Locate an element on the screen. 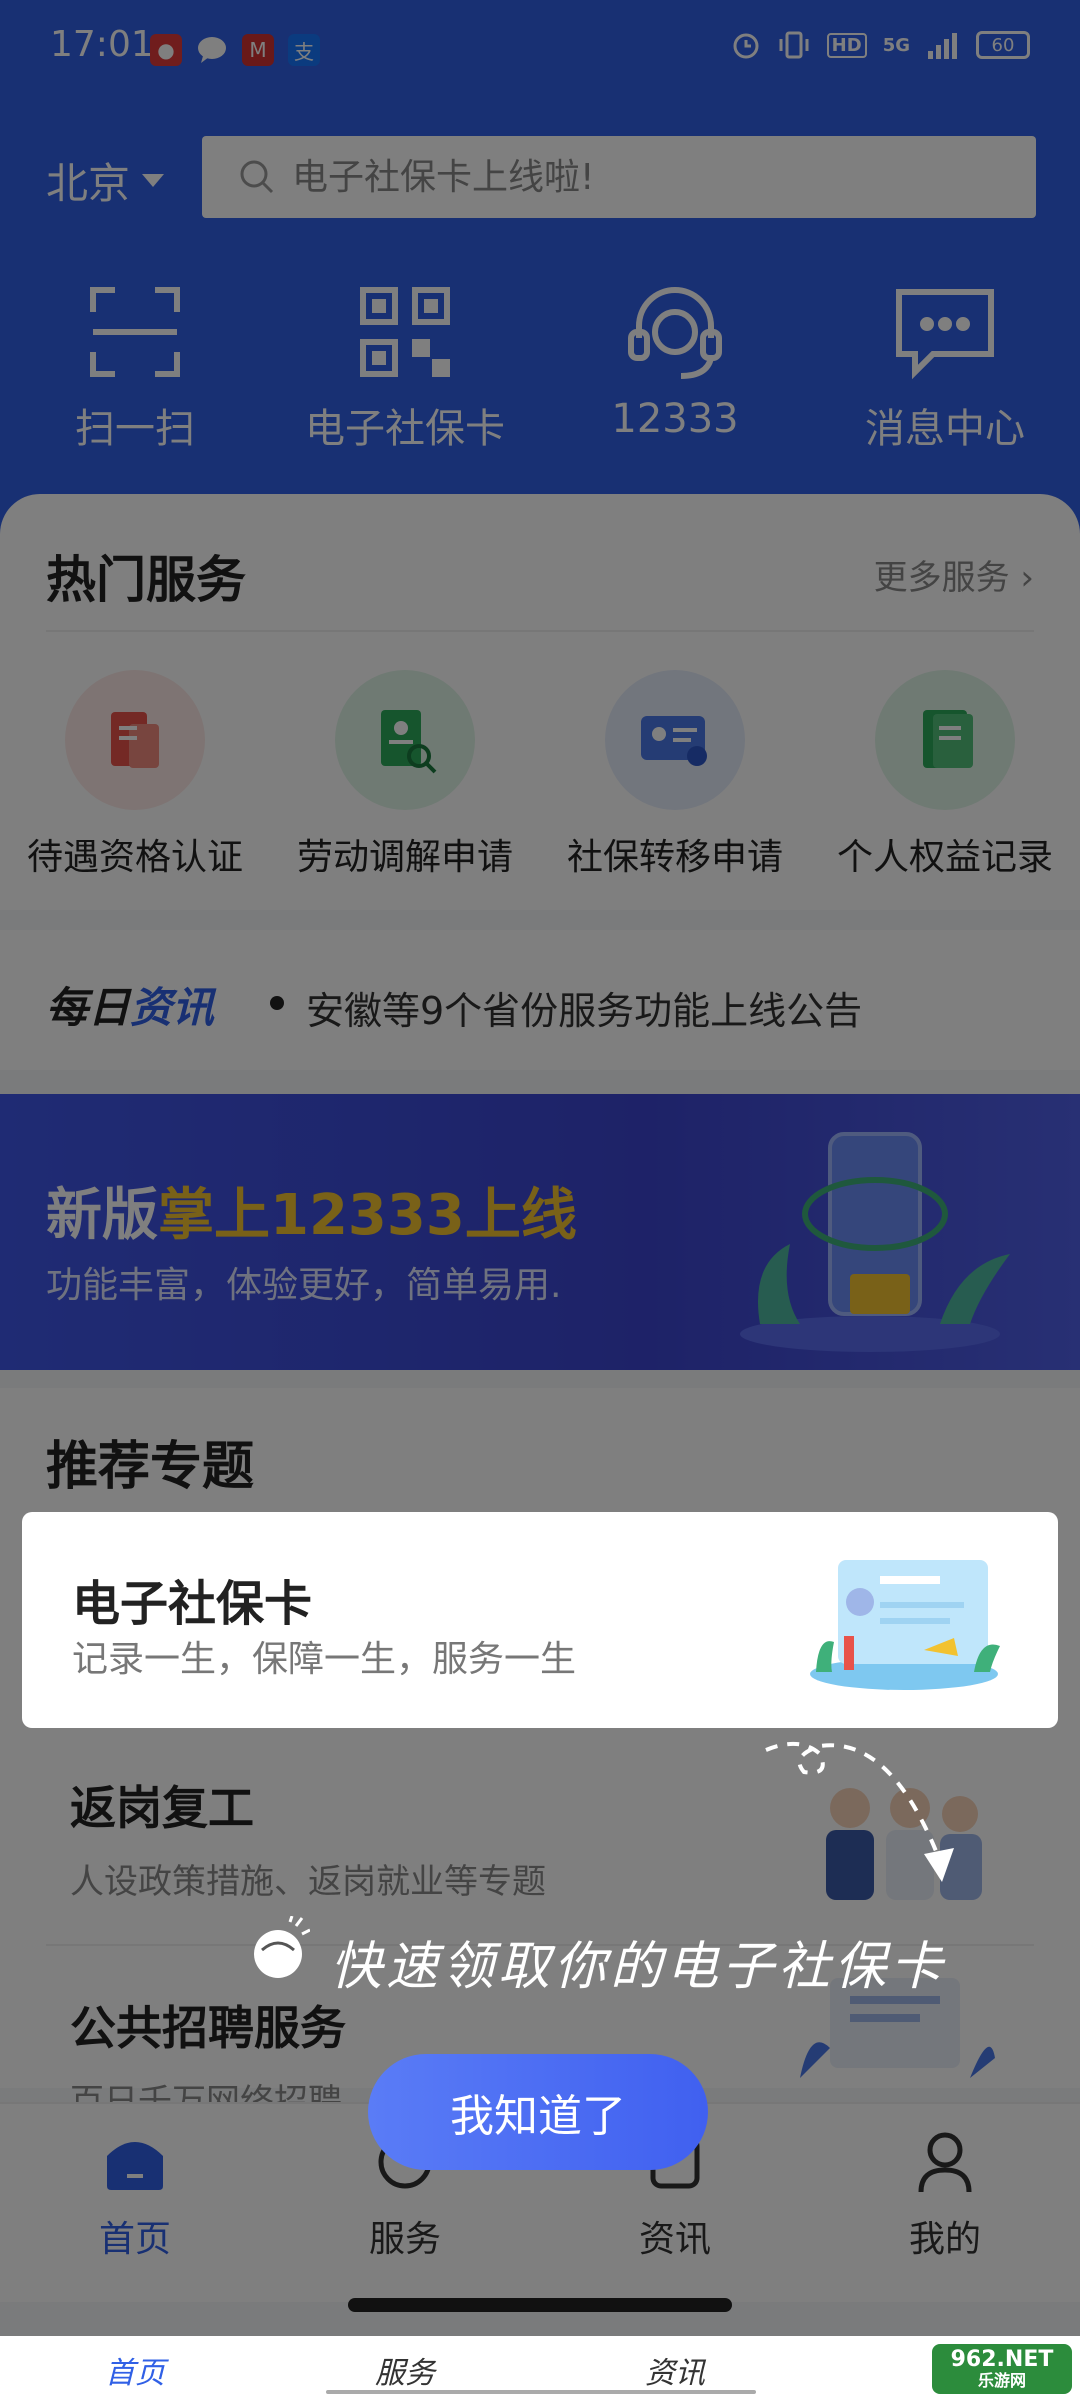 The width and height of the screenshot is (1080, 2400). watermark-line1: 962.NET is located at coordinates (1002, 2360).